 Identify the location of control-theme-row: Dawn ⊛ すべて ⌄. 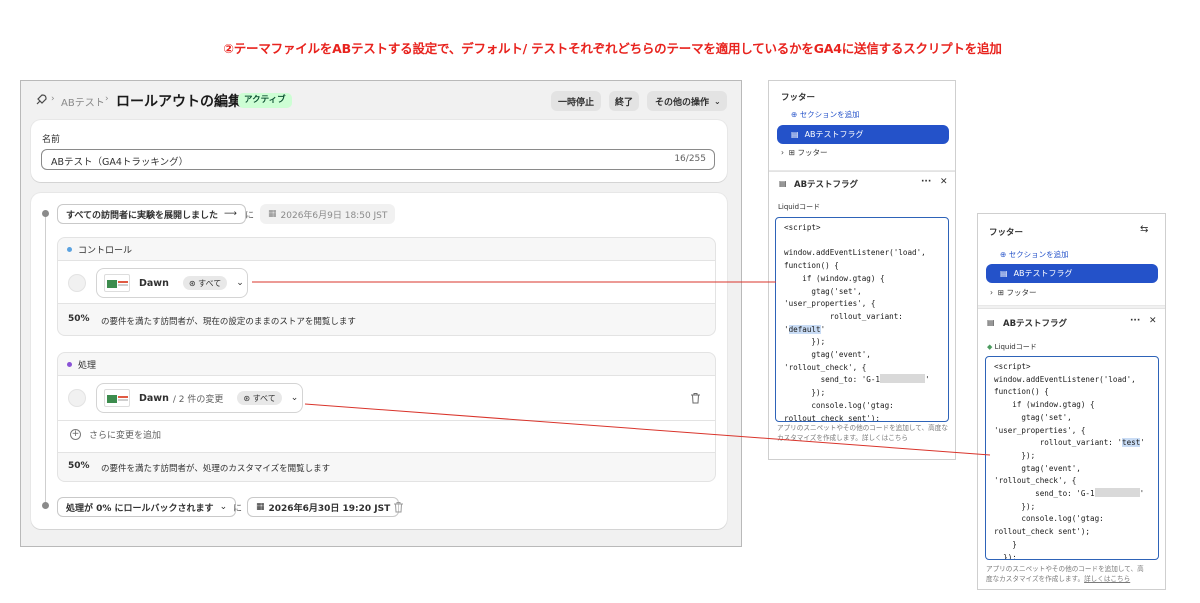
(386, 282).